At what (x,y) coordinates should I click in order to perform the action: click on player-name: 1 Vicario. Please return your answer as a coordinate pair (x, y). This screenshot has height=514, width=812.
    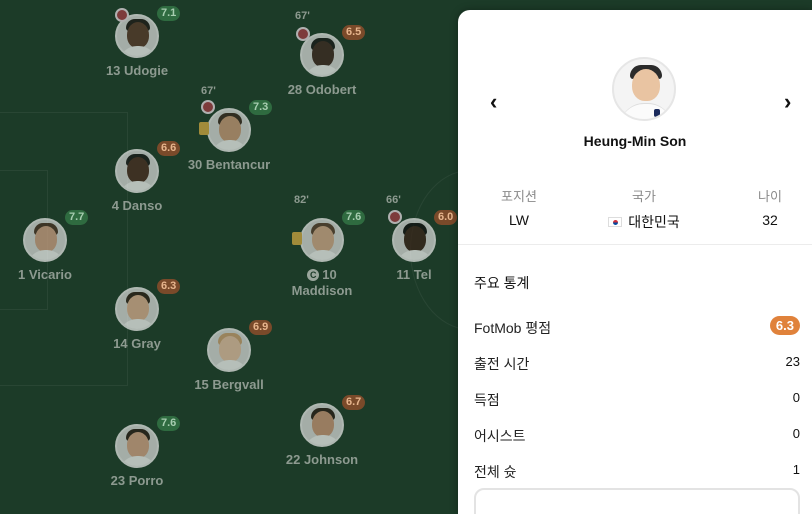
    Looking at the image, I should click on (45, 274).